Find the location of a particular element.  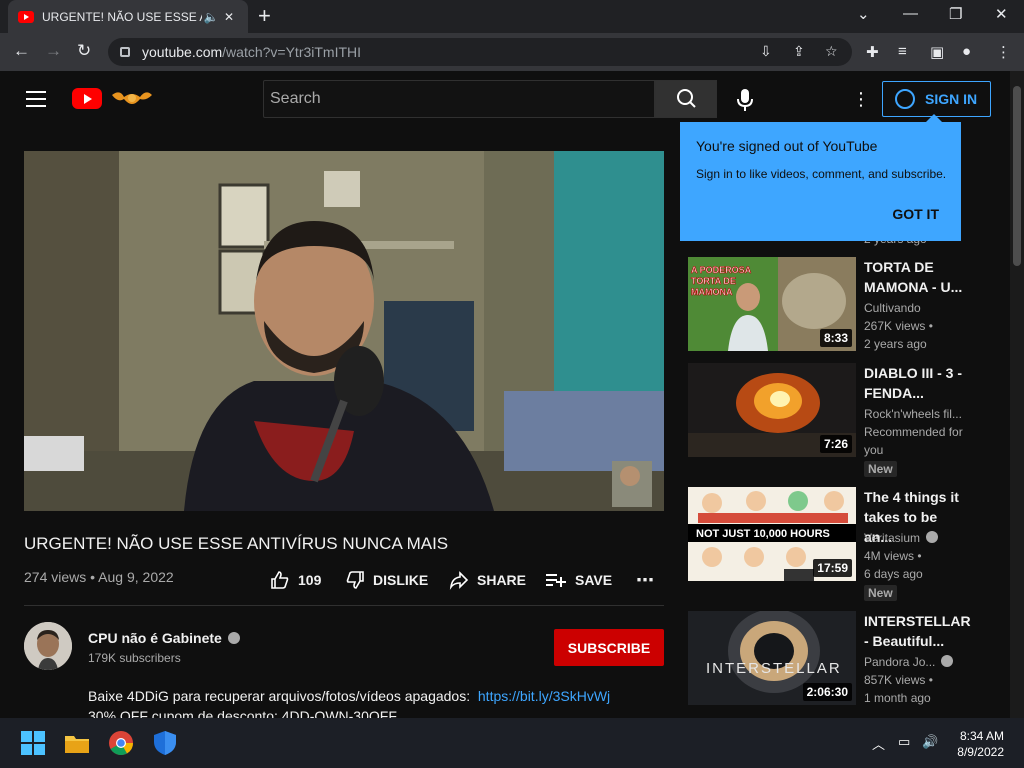

side-panel-icon: ▣ is located at coordinates (937, 52).